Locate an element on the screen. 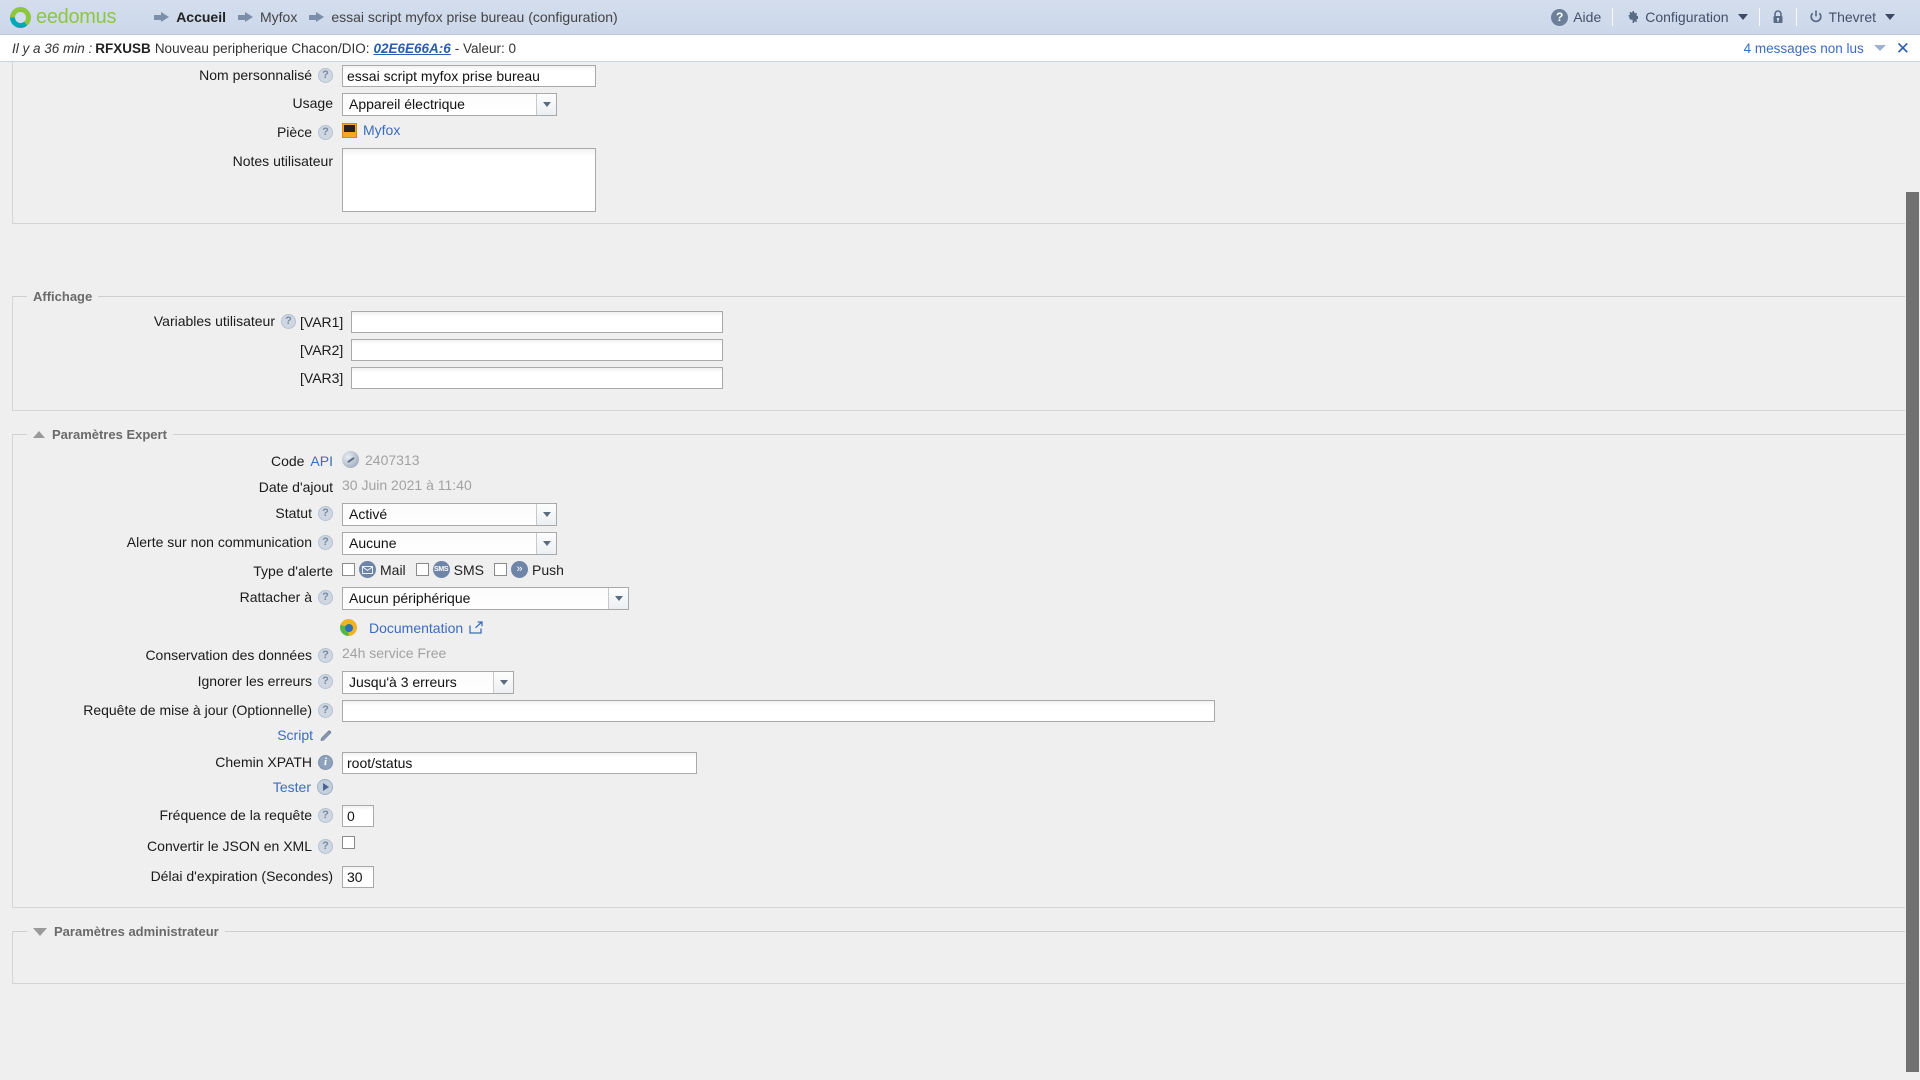  label-requete-mise-a-jour: Requête de mise à jour (Optionnelle) ? is located at coordinates (173, 710).